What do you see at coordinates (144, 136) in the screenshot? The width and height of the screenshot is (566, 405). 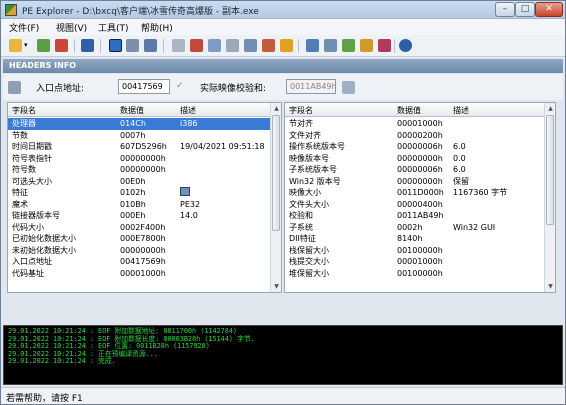 I see `table-row: 节数 0007h` at bounding box center [144, 136].